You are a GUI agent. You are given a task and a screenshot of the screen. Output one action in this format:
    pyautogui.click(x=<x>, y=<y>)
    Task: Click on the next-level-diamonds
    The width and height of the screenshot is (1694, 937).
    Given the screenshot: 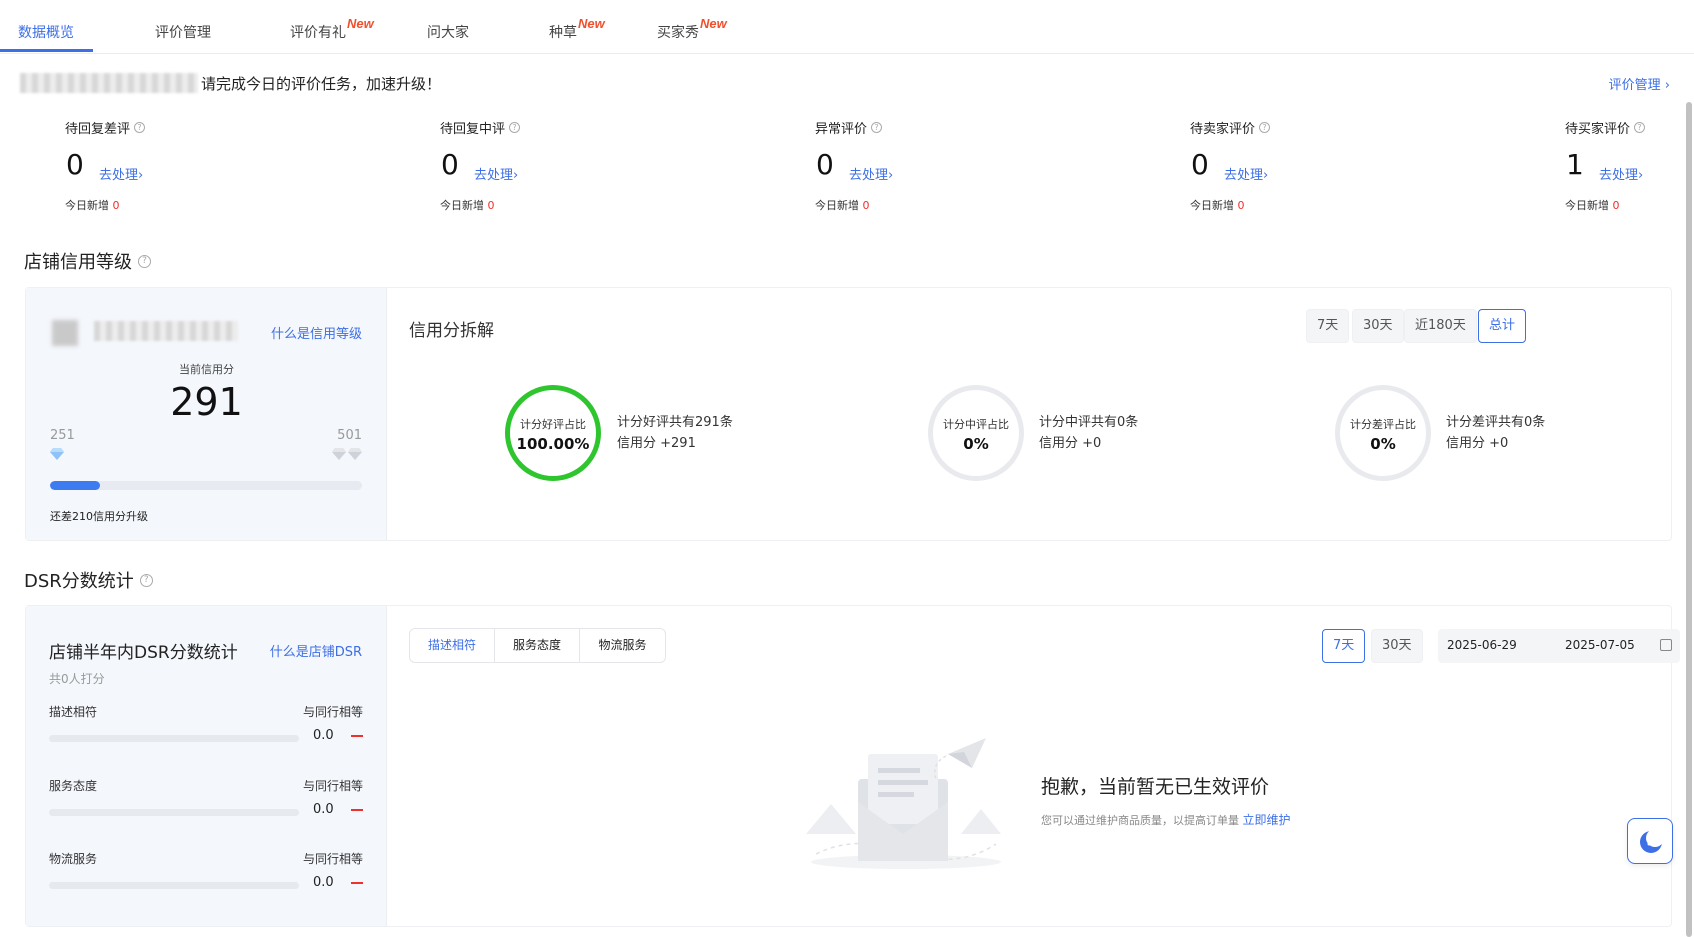 What is the action you would take?
    pyautogui.click(x=347, y=454)
    